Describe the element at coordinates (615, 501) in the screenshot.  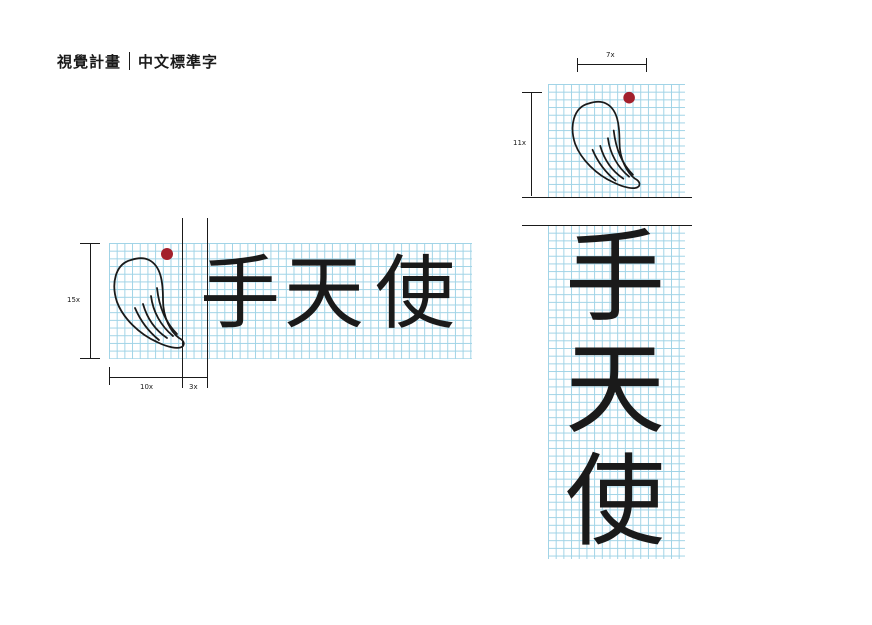
I see `vertical-char-3: 使` at that location.